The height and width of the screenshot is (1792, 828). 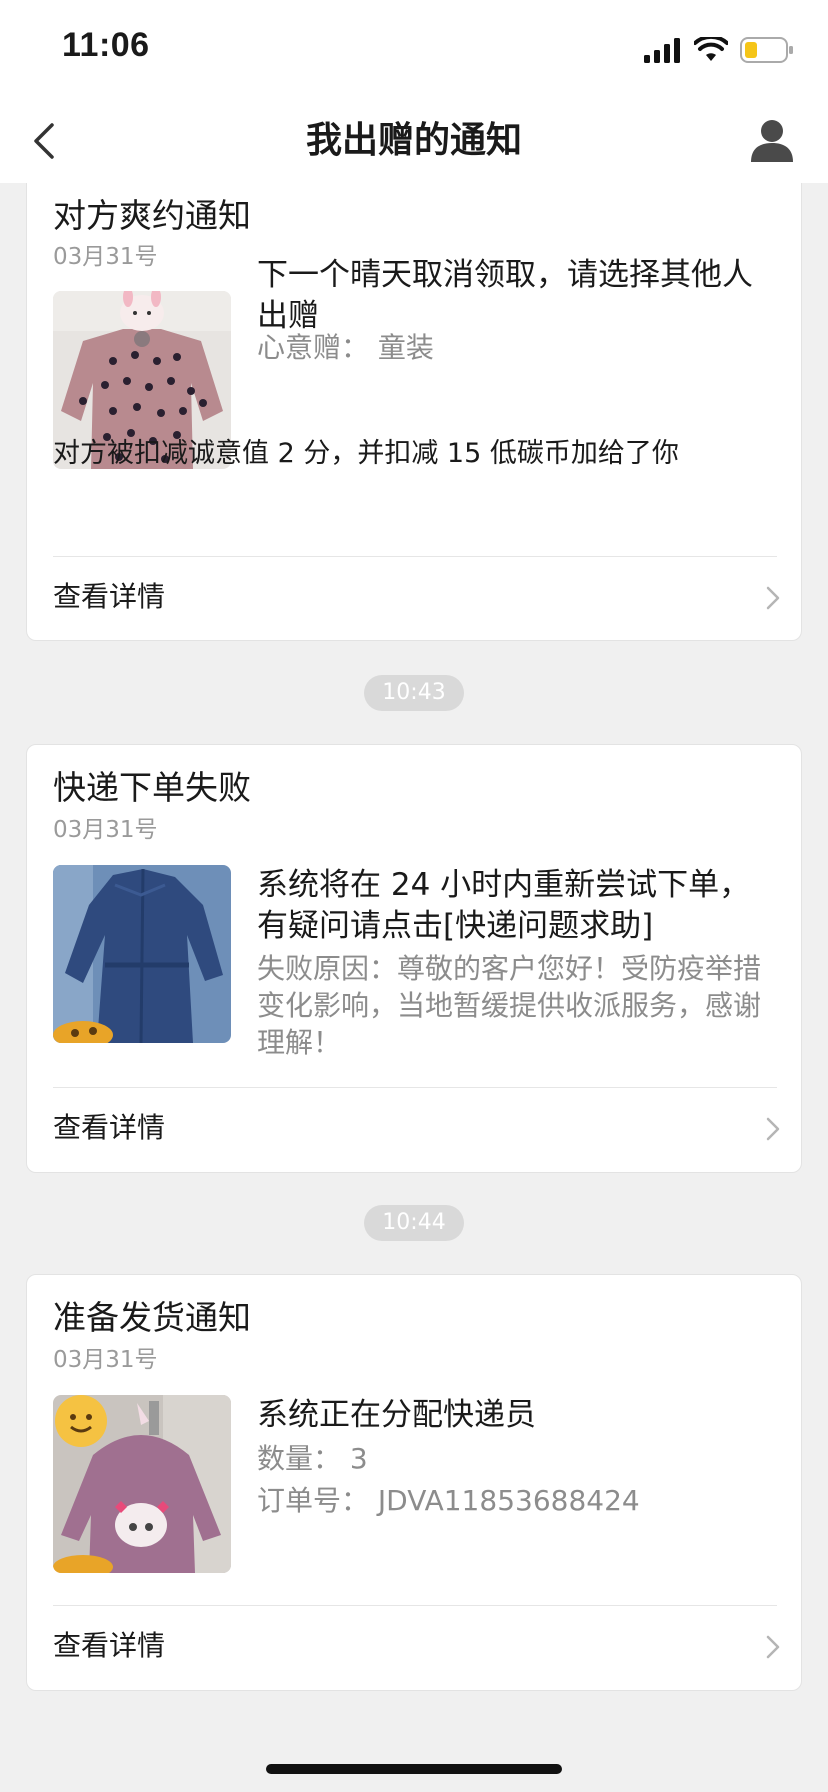 I want to click on home-indicator, so click(x=414, y=1769).